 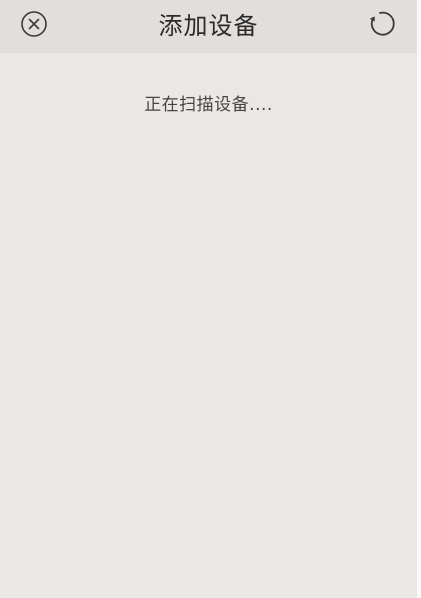 What do you see at coordinates (419, 299) in the screenshot?
I see `right-edge-strip` at bounding box center [419, 299].